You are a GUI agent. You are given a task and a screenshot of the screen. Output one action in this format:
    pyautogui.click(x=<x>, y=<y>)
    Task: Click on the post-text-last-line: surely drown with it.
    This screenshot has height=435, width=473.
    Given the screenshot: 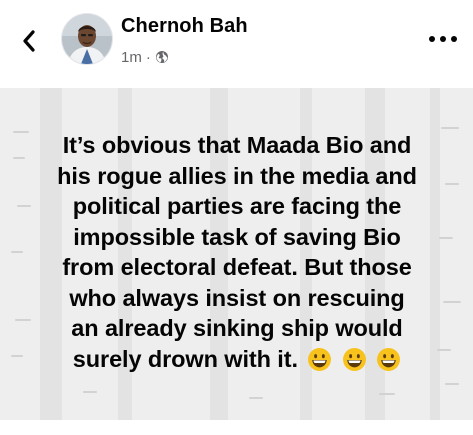 What is the action you would take?
    pyautogui.click(x=237, y=359)
    